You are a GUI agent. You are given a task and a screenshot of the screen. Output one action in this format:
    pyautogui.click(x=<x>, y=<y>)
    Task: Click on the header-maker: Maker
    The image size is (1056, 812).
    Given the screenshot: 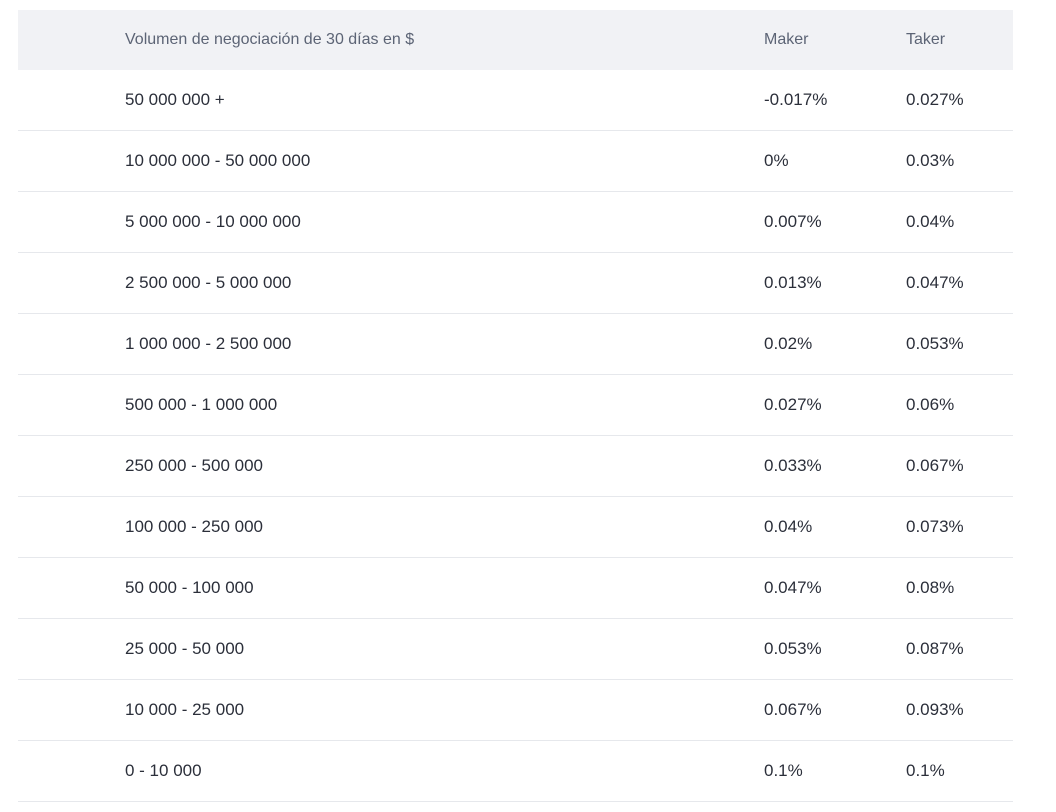 What is the action you would take?
    pyautogui.click(x=786, y=39)
    